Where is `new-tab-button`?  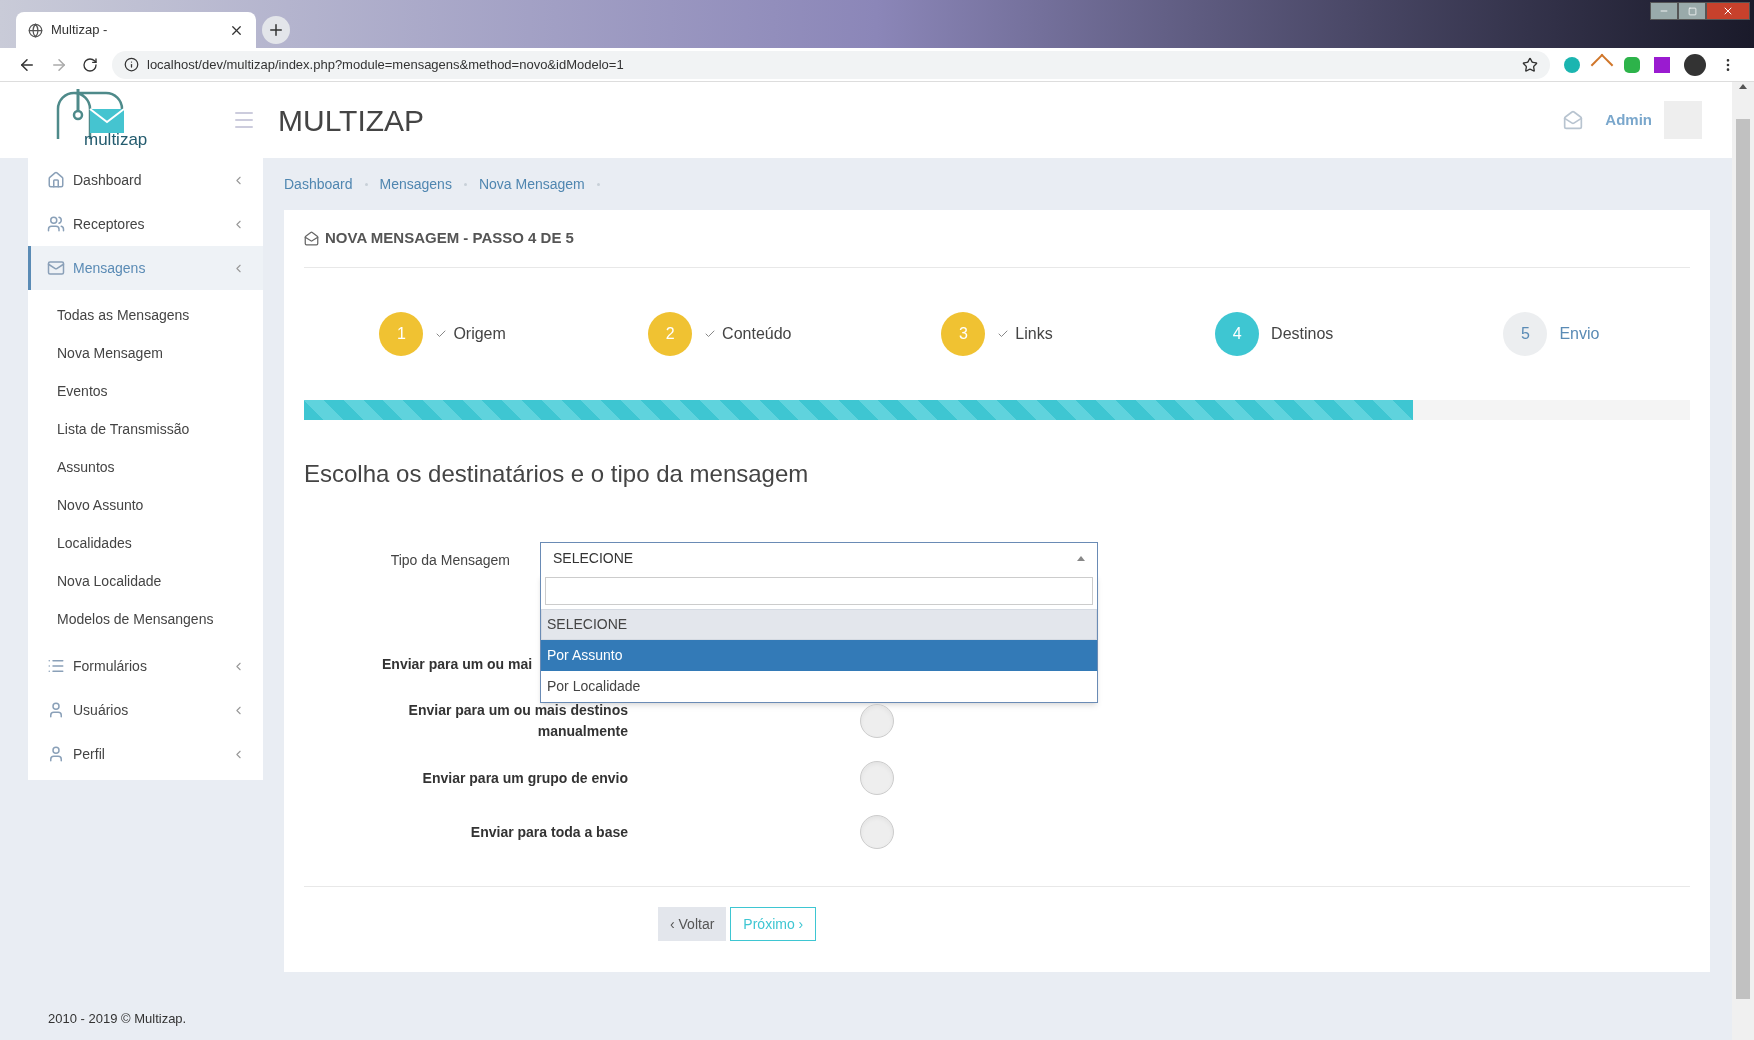
new-tab-button is located at coordinates (276, 30).